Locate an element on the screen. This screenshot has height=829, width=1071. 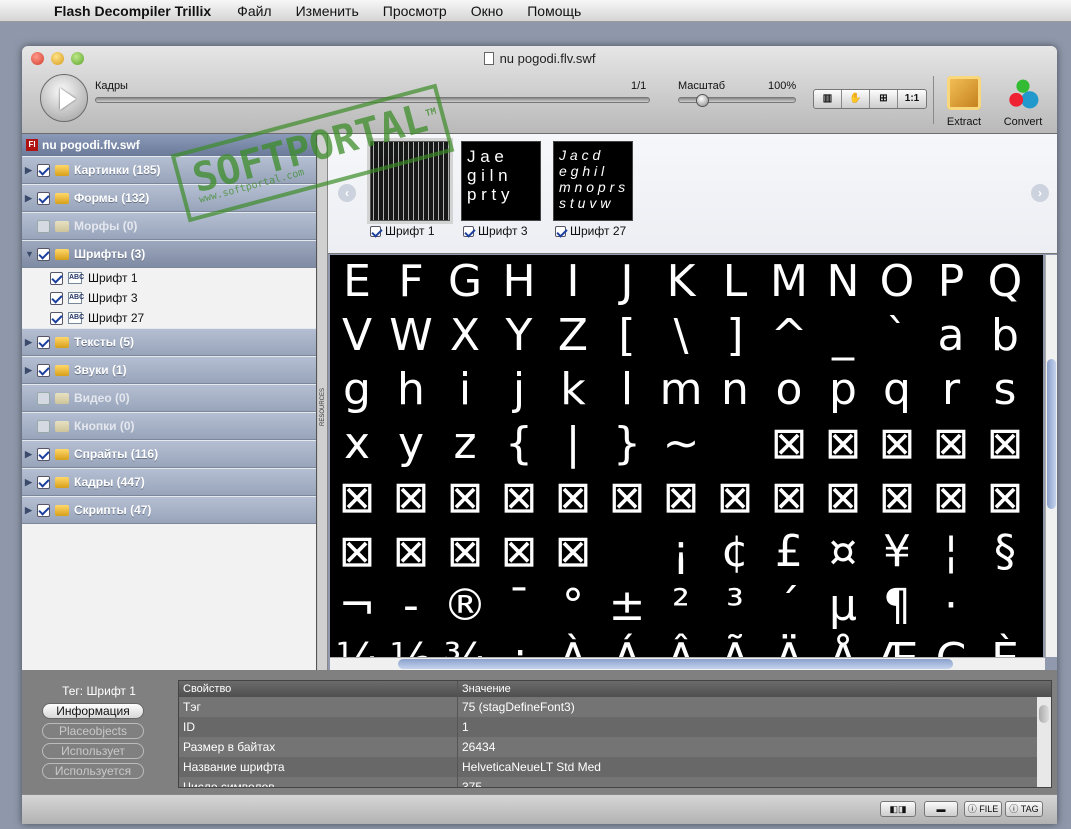
table-row: Тэг 75 (stagDefineFont3) is located at coordinates (615, 707).